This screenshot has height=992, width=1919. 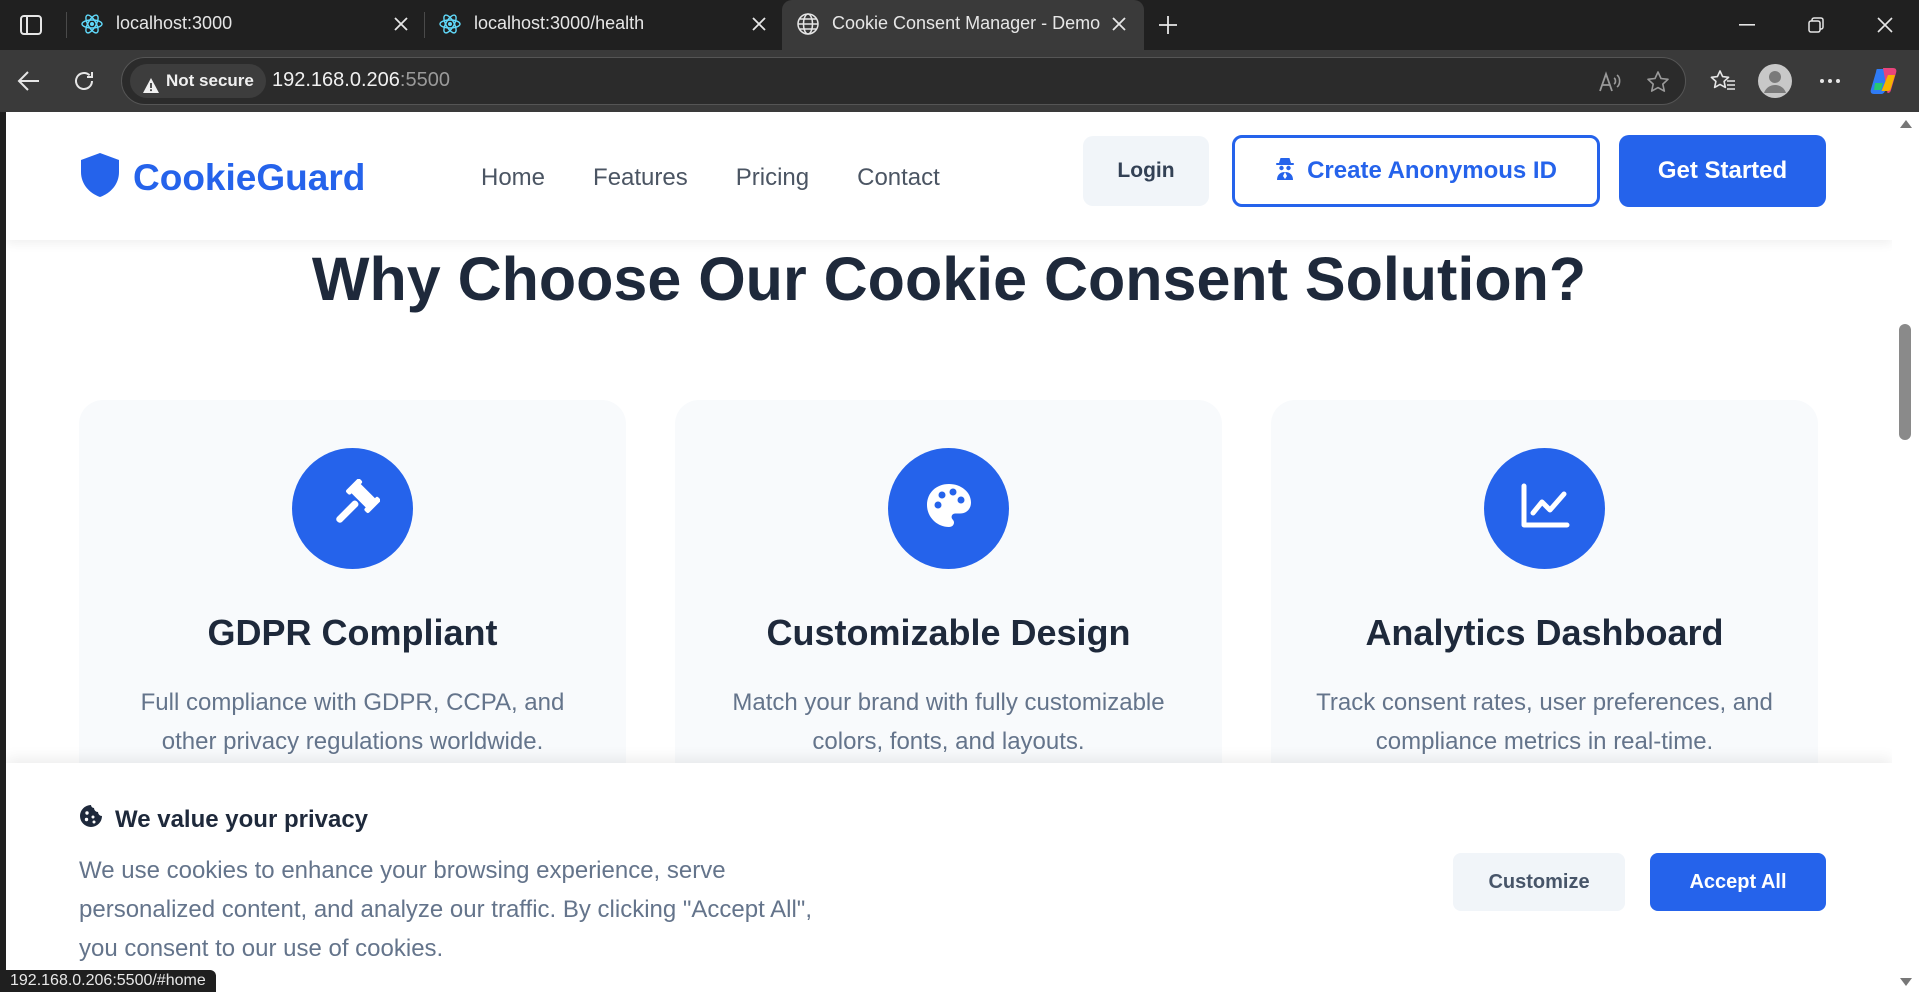 What do you see at coordinates (1830, 81) in the screenshot?
I see `more-options-icon` at bounding box center [1830, 81].